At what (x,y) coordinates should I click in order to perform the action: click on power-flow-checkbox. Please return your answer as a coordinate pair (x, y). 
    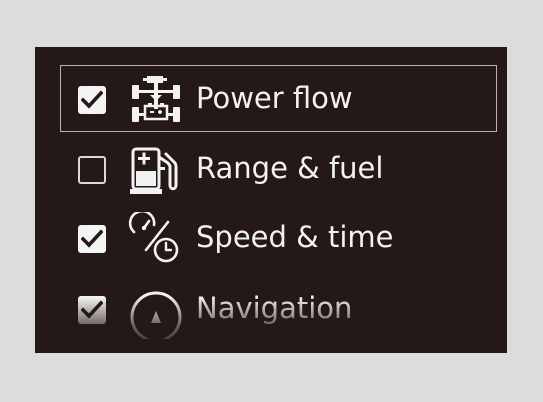
    Looking at the image, I should click on (92, 100).